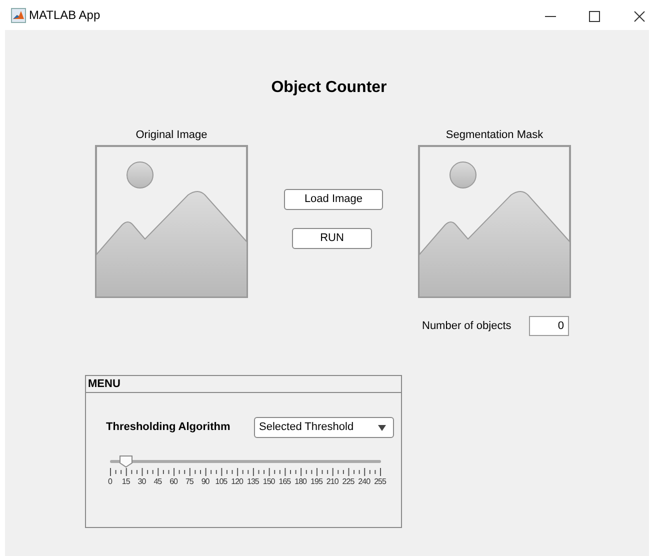 Image resolution: width=654 pixels, height=556 pixels. I want to click on algorithm-dropdown: Selected Threshold, so click(324, 427).